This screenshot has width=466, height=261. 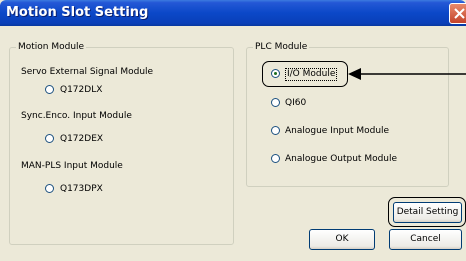 What do you see at coordinates (49, 188) in the screenshot?
I see `radio-q173dpx` at bounding box center [49, 188].